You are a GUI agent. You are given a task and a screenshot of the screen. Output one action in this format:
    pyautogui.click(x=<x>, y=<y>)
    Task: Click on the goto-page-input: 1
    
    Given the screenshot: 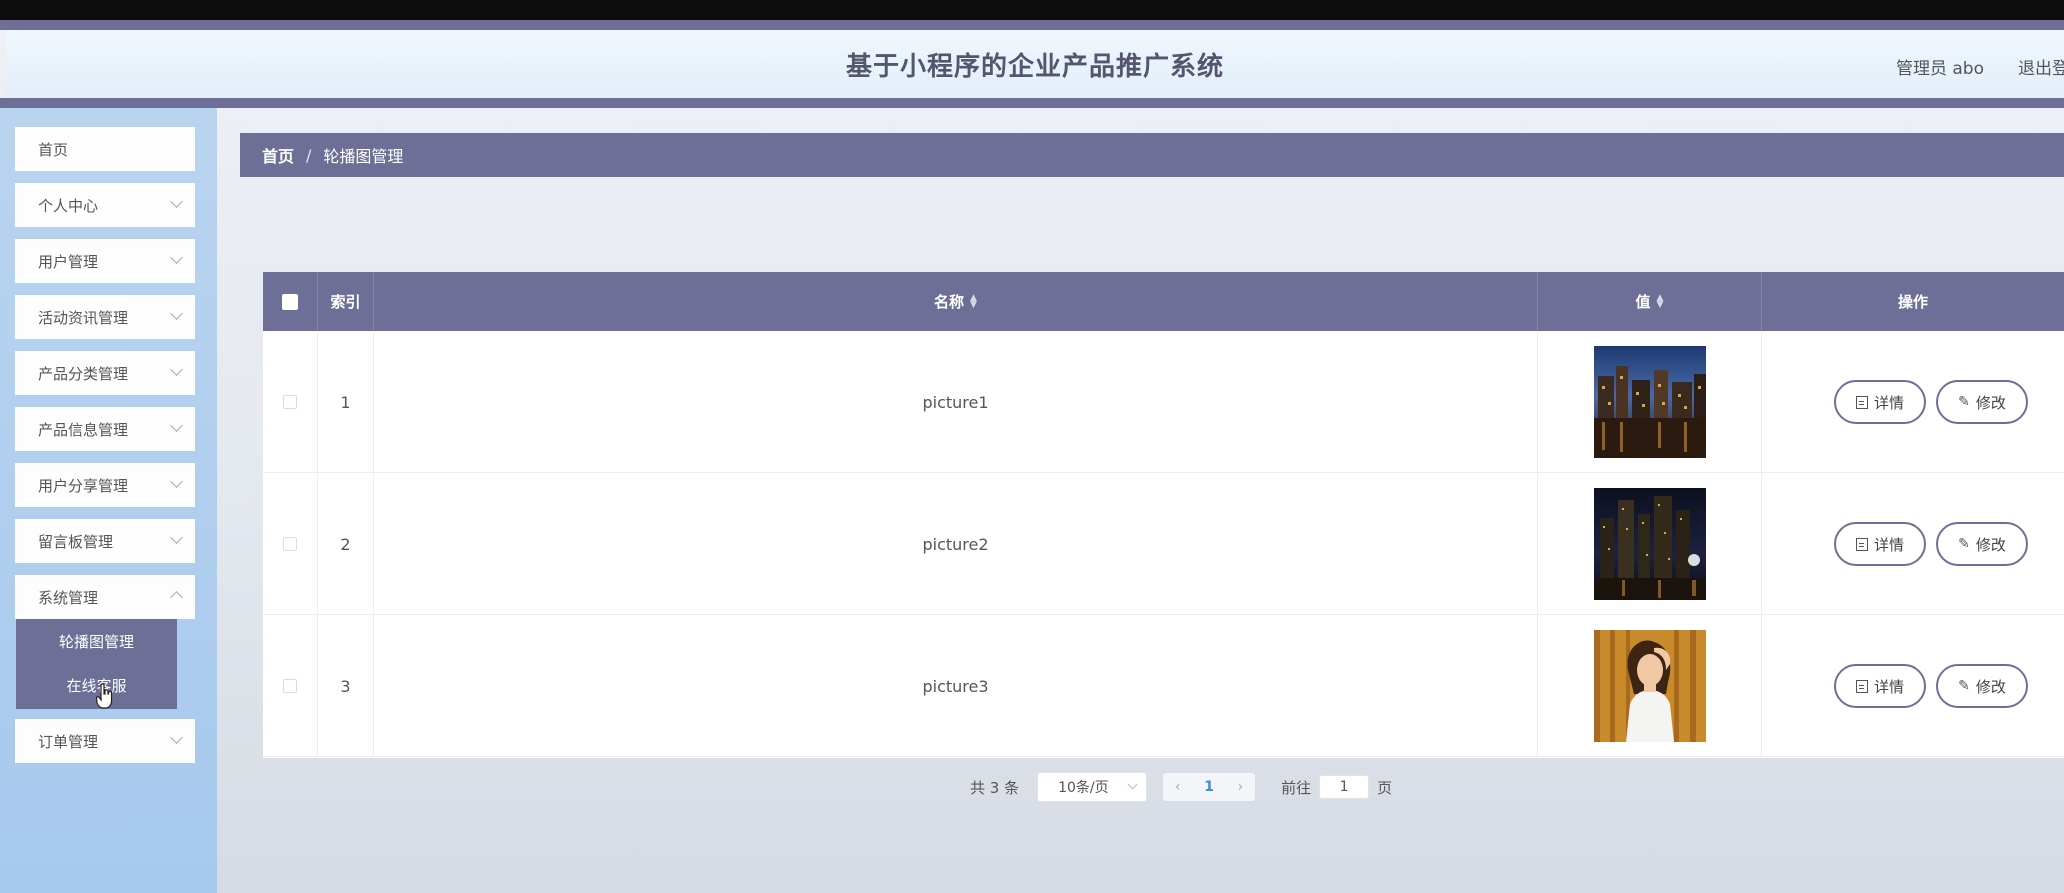 What is the action you would take?
    pyautogui.click(x=1344, y=787)
    